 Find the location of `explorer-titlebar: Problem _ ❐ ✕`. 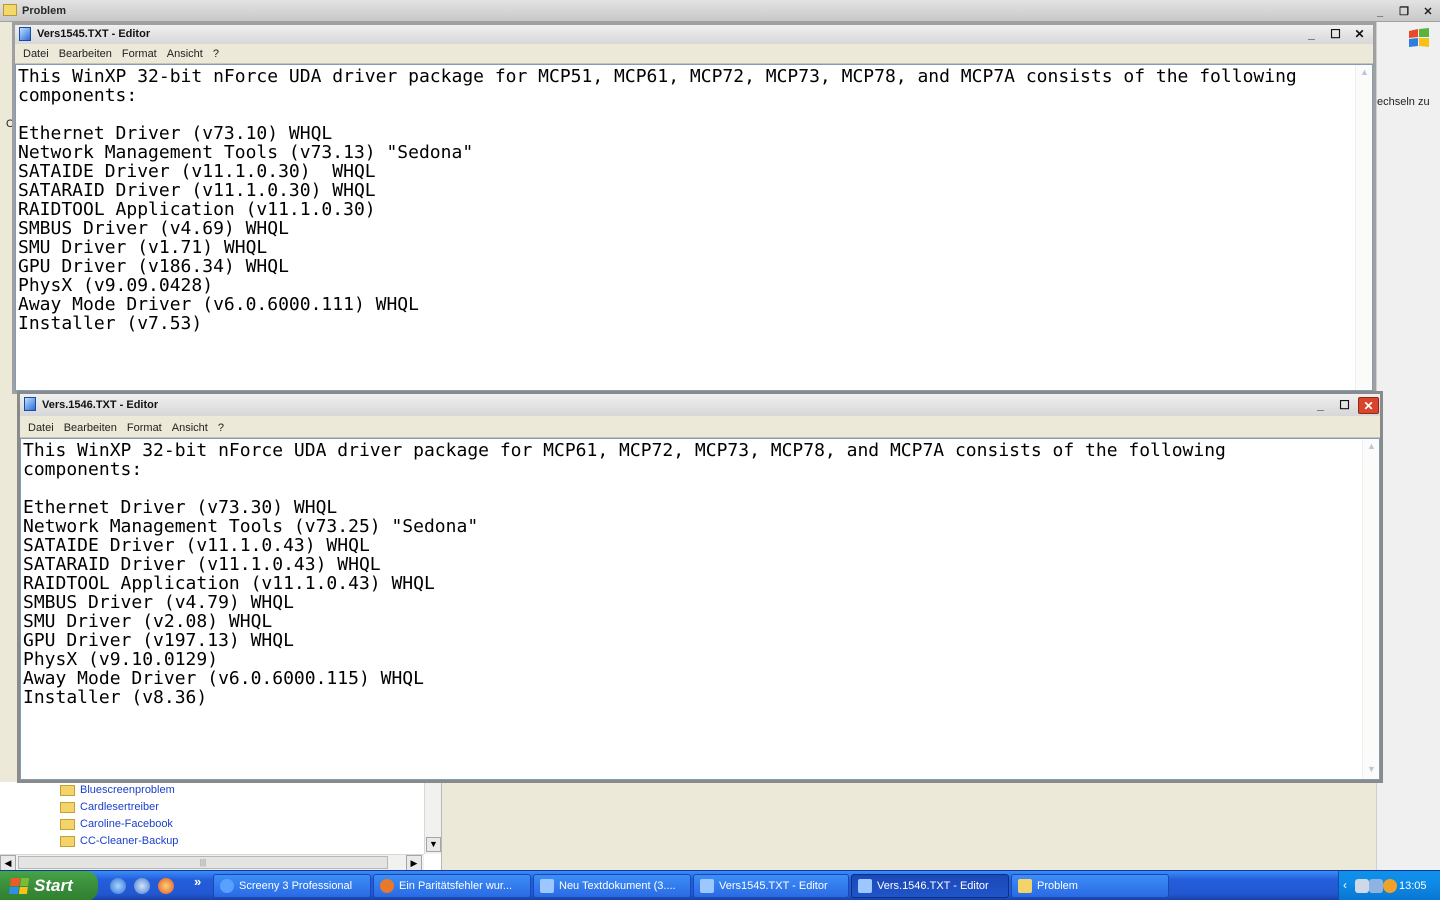

explorer-titlebar: Problem _ ❐ ✕ is located at coordinates (720, 11).